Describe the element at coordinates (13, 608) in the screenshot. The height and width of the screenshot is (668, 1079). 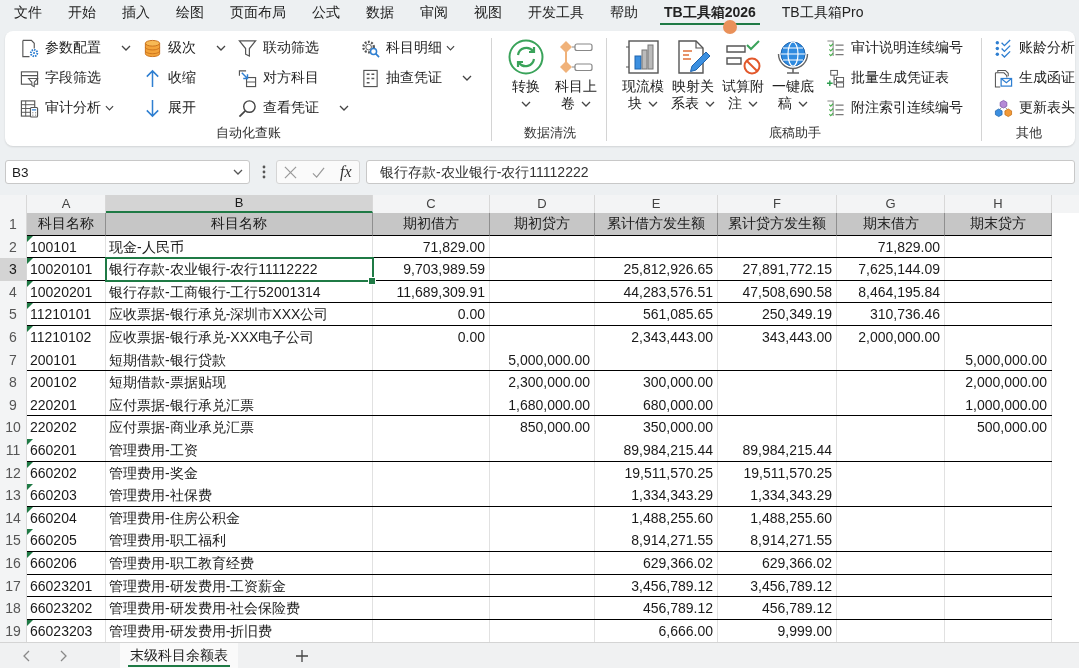
I see `row-header: 18` at that location.